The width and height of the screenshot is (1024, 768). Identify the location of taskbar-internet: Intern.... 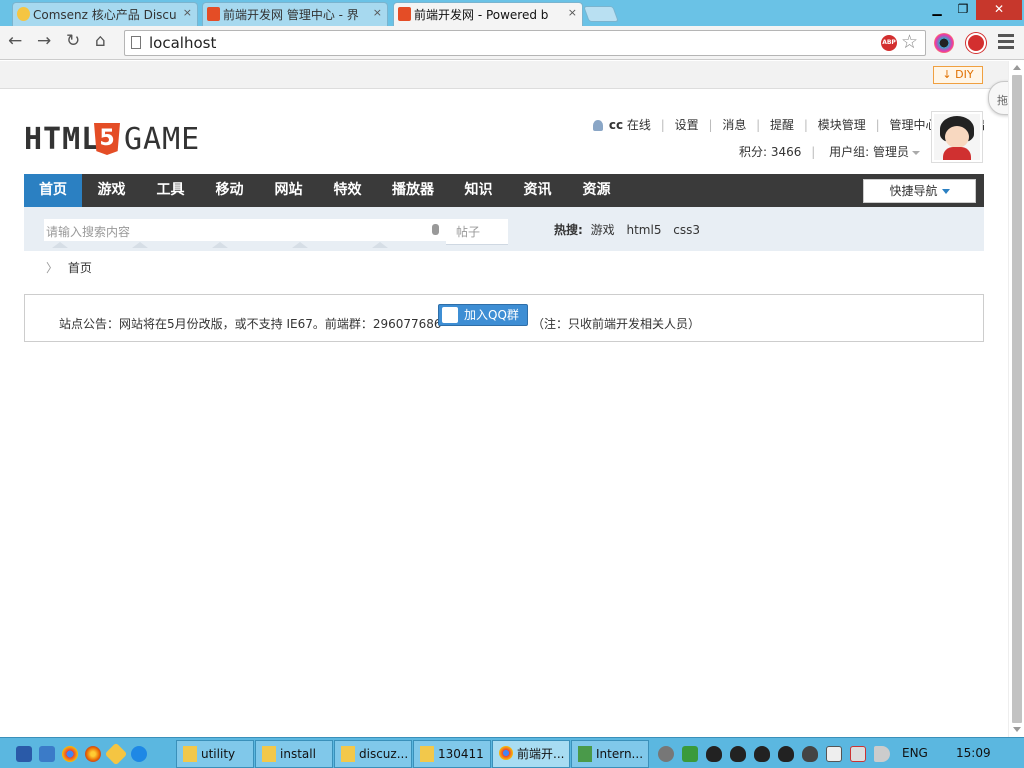
(610, 754).